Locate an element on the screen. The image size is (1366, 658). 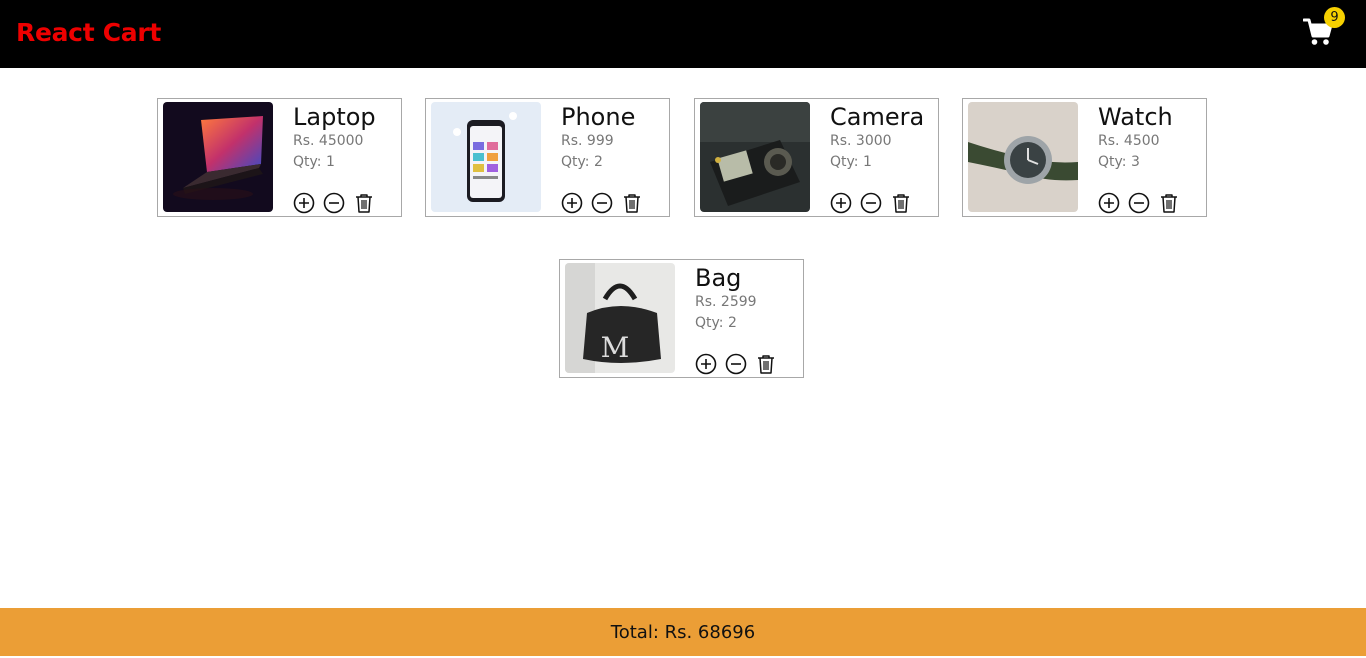
product-card: M Bag Rs. 2599 Qty: 2 is located at coordinates (681, 318).